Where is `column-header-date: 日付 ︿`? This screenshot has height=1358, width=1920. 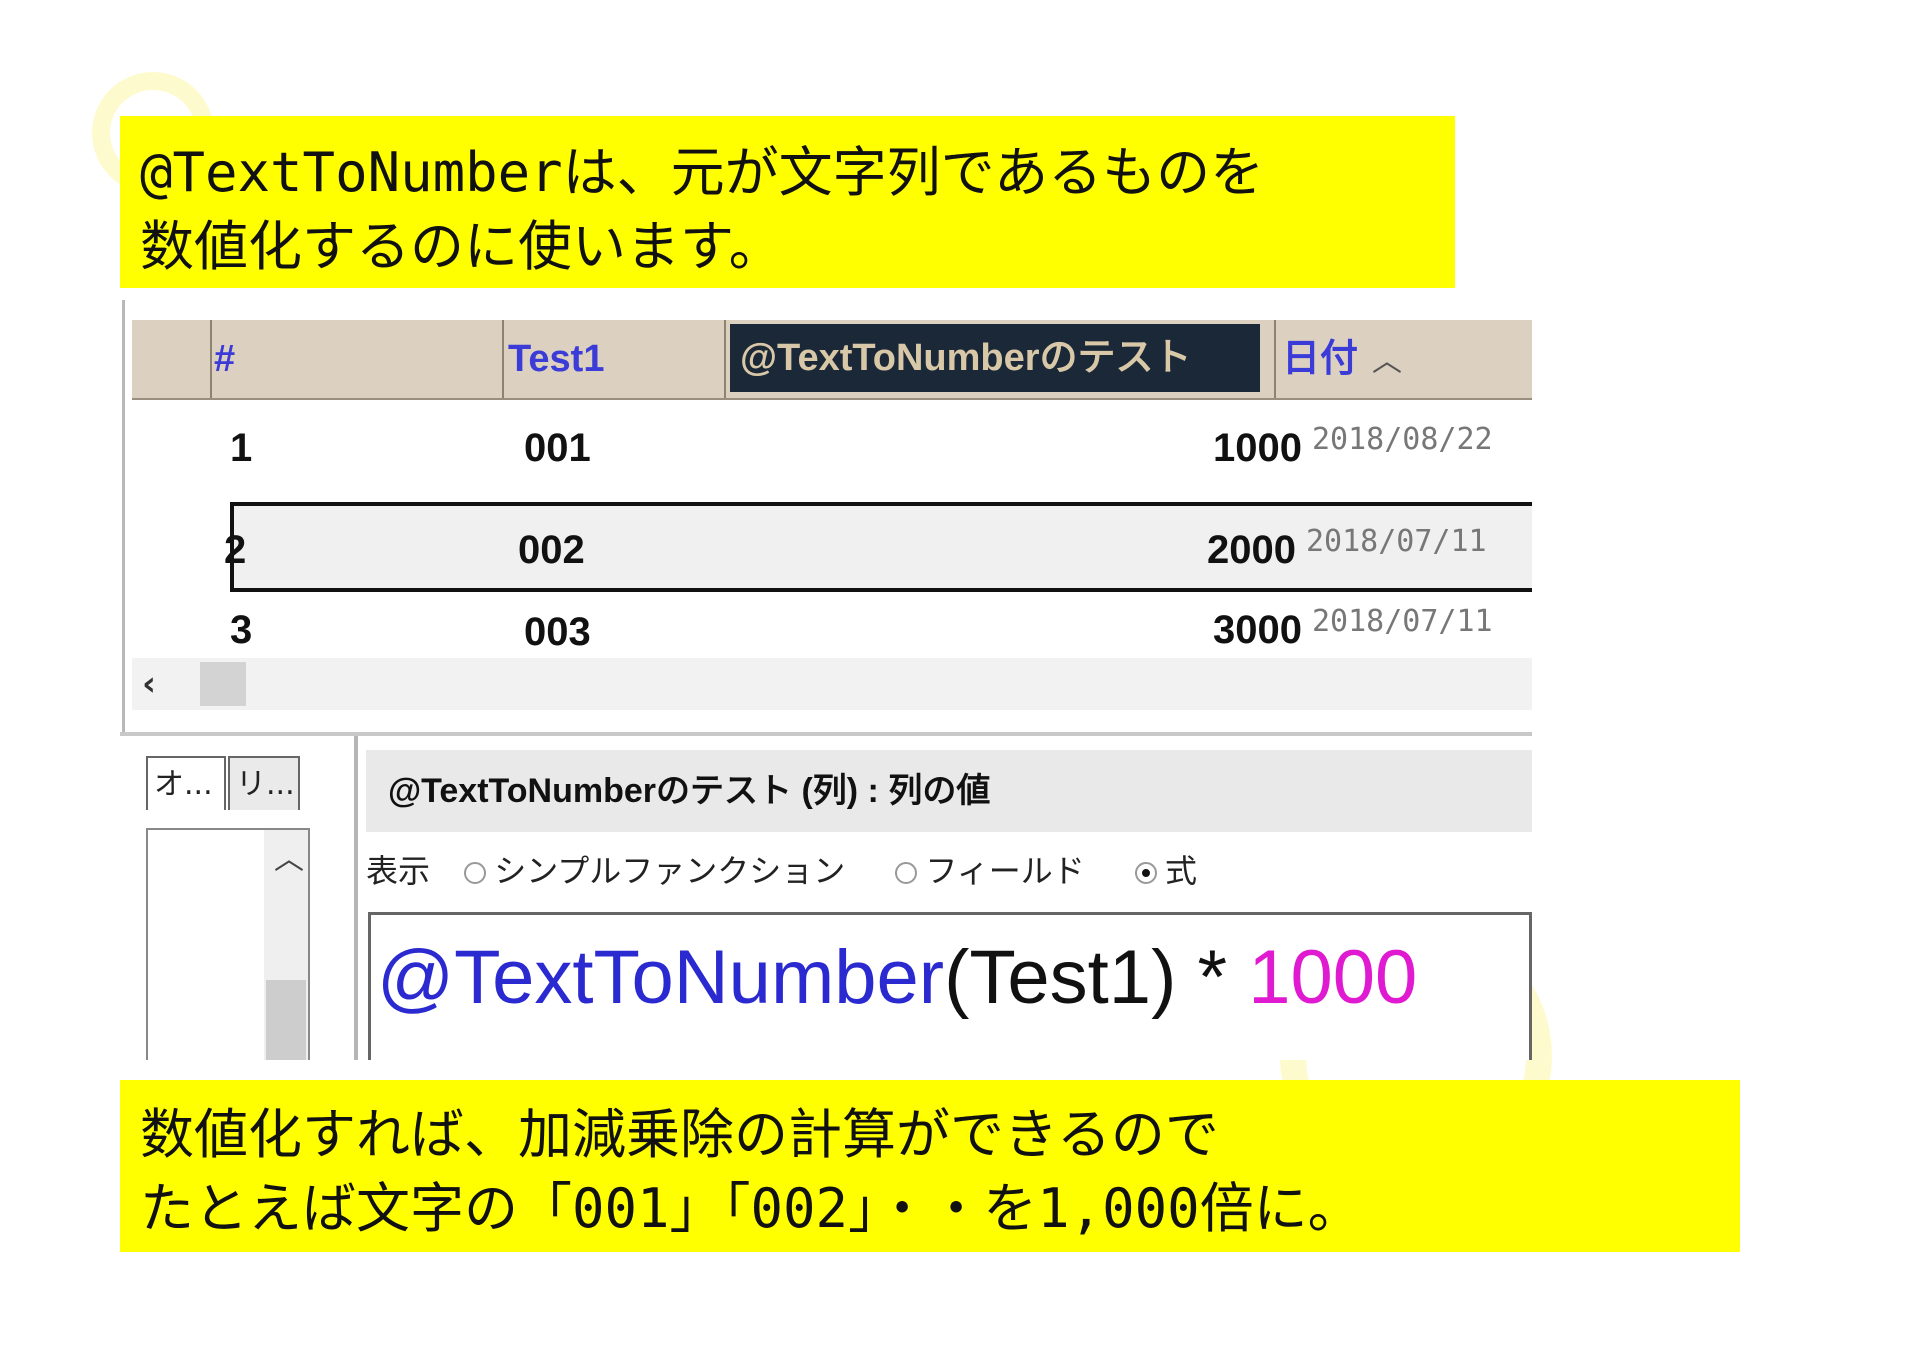 column-header-date: 日付 ︿ is located at coordinates (1342, 359).